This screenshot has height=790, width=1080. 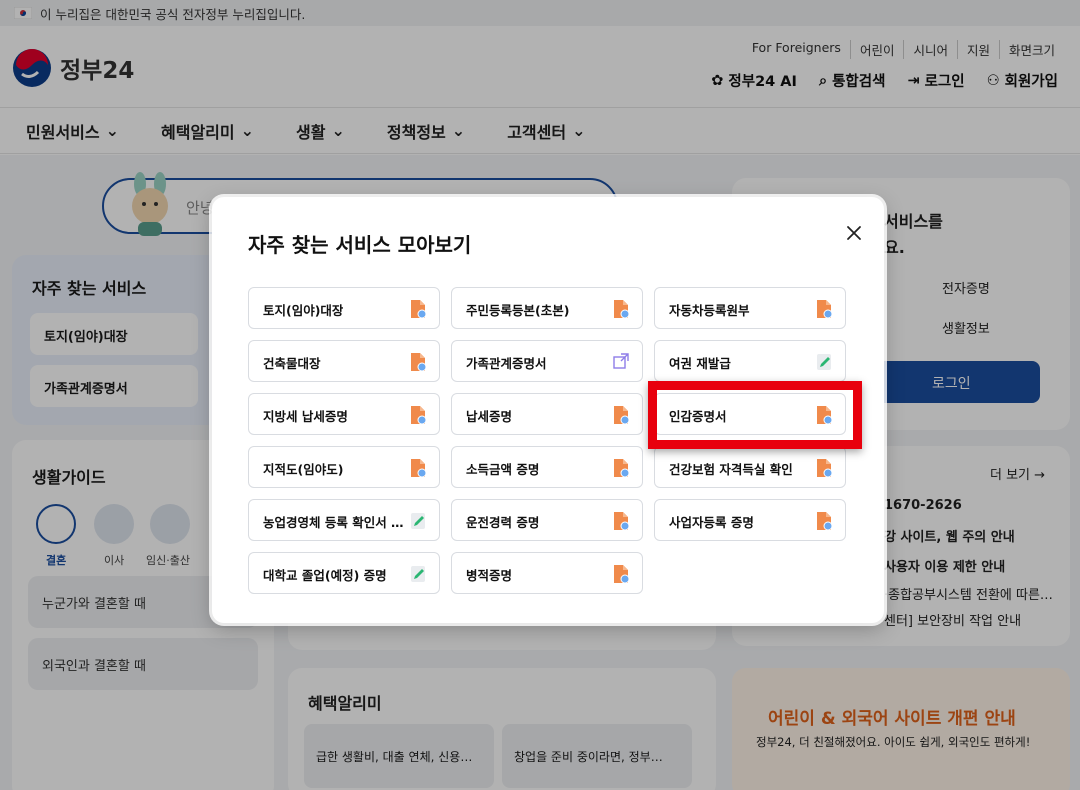 What do you see at coordinates (700, 363) in the screenshot?
I see `service-item-label: 여권 재발급` at bounding box center [700, 363].